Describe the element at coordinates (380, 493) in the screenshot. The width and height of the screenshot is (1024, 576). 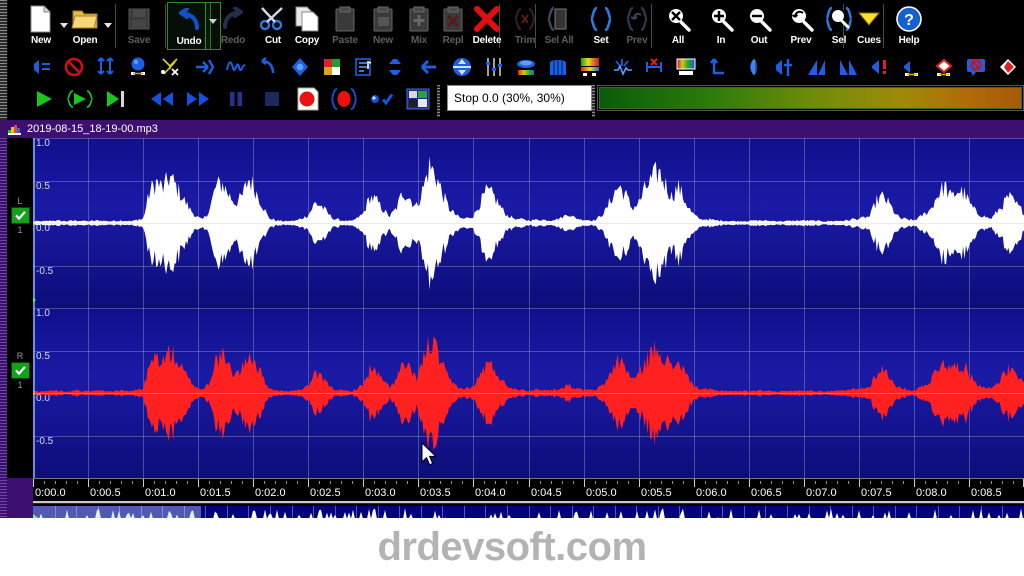
I see `ruler-time-label: 0:03.0` at that location.